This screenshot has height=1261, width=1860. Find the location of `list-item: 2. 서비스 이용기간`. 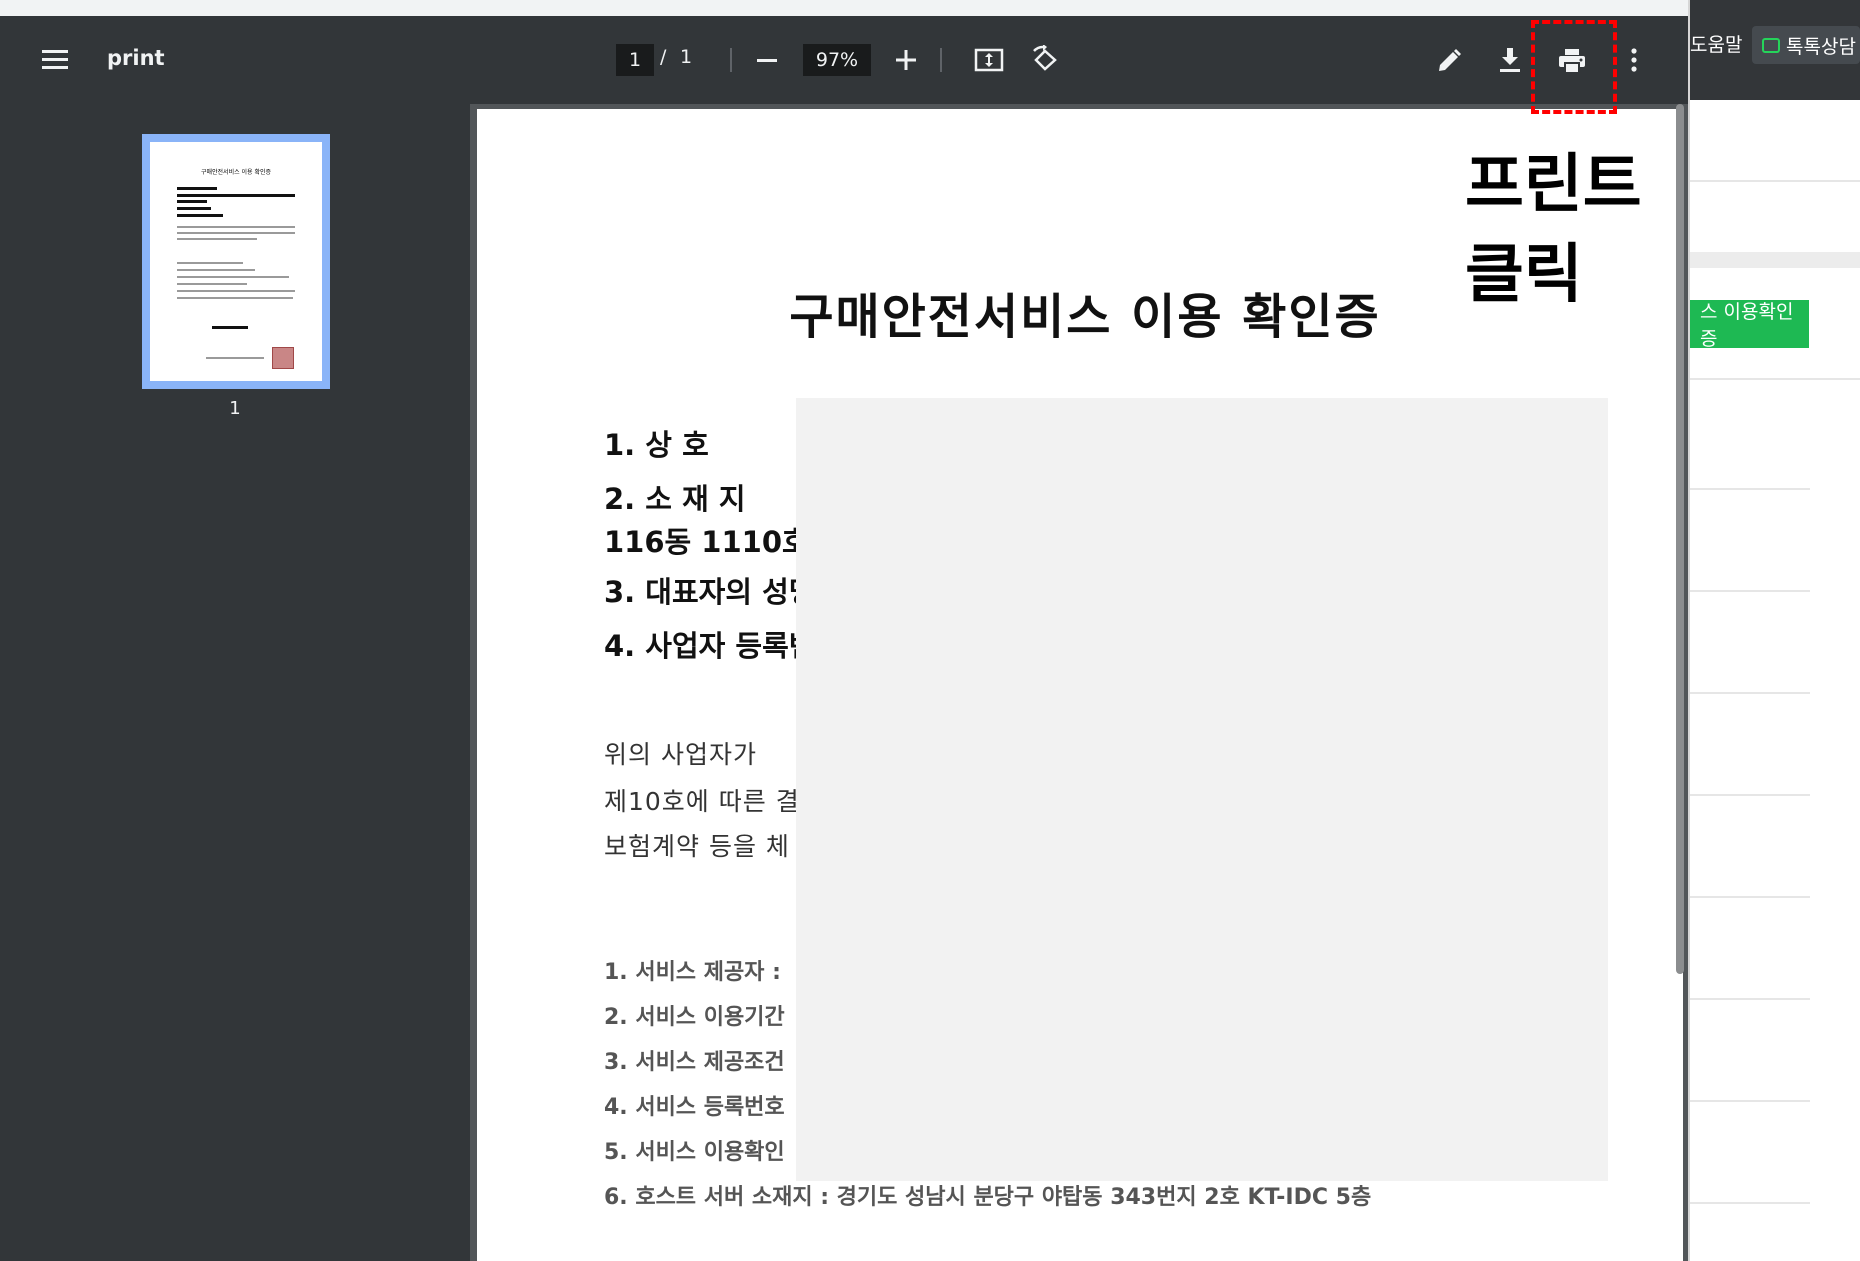

list-item: 2. 서비스 이용기간 is located at coordinates (694, 1017).